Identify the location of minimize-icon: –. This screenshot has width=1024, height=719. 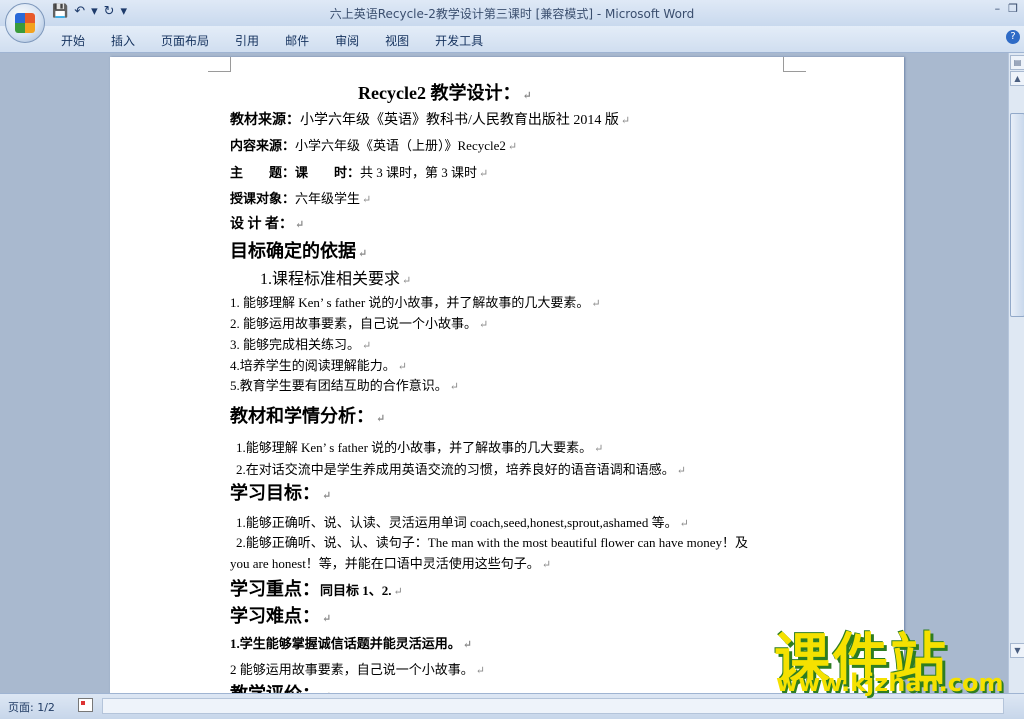
(998, 8).